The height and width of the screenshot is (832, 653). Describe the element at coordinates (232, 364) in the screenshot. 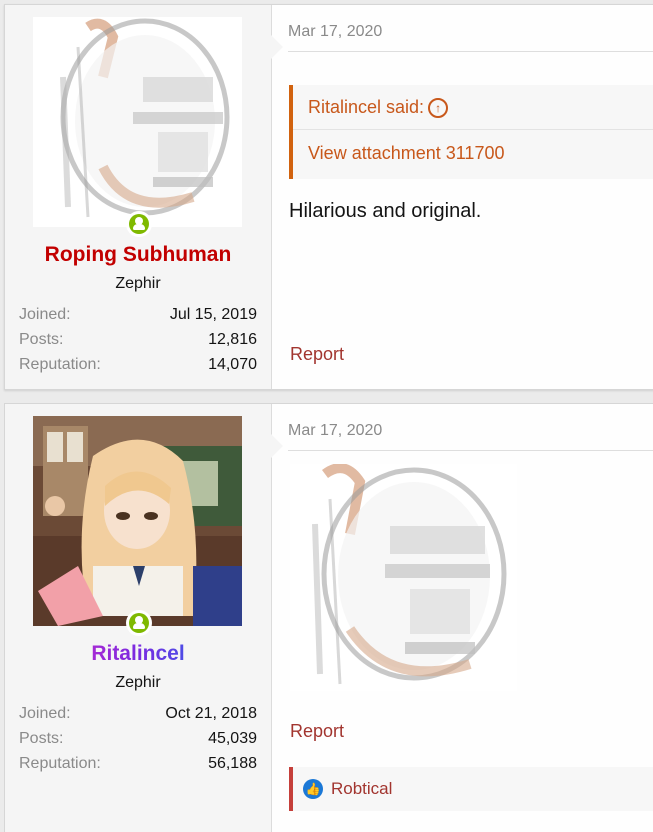

I see `stat-value: 14,070` at that location.